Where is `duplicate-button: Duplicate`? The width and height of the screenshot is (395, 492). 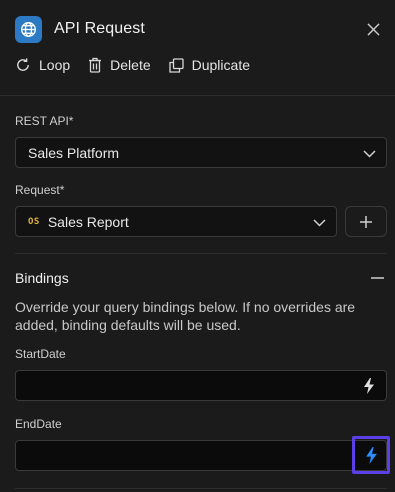 duplicate-button: Duplicate is located at coordinates (209, 65).